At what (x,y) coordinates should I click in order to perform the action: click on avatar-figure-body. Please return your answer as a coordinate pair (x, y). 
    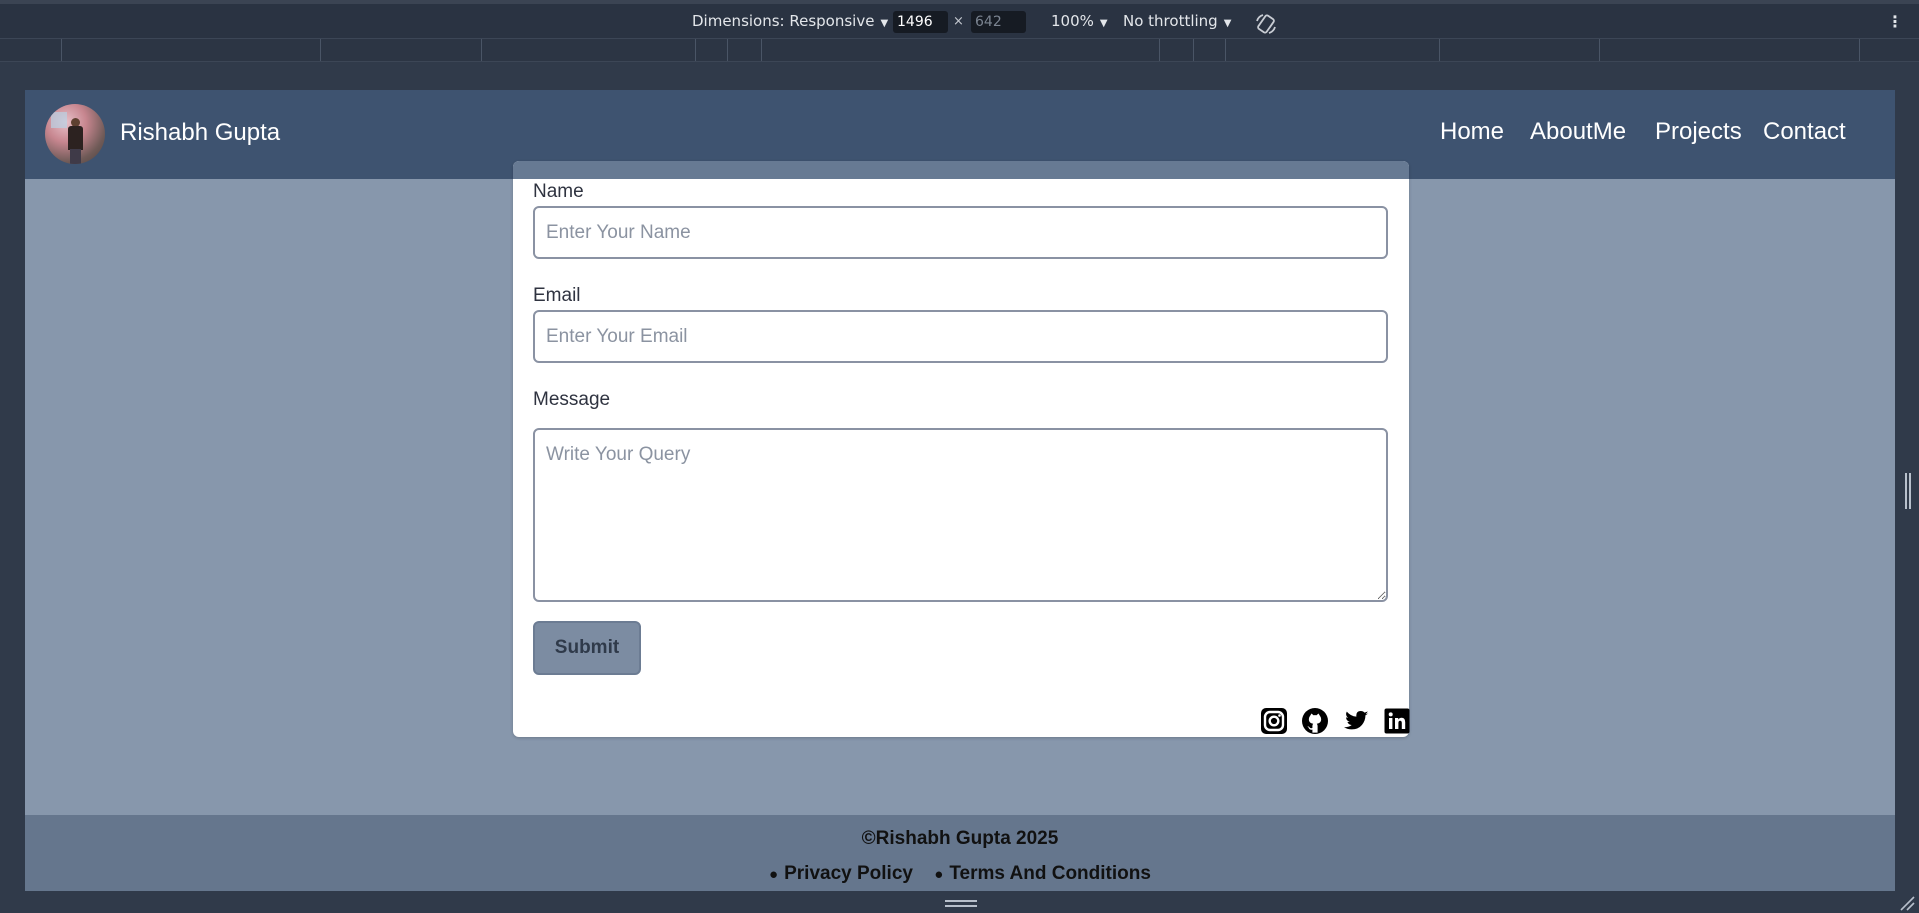
    Looking at the image, I should click on (75, 138).